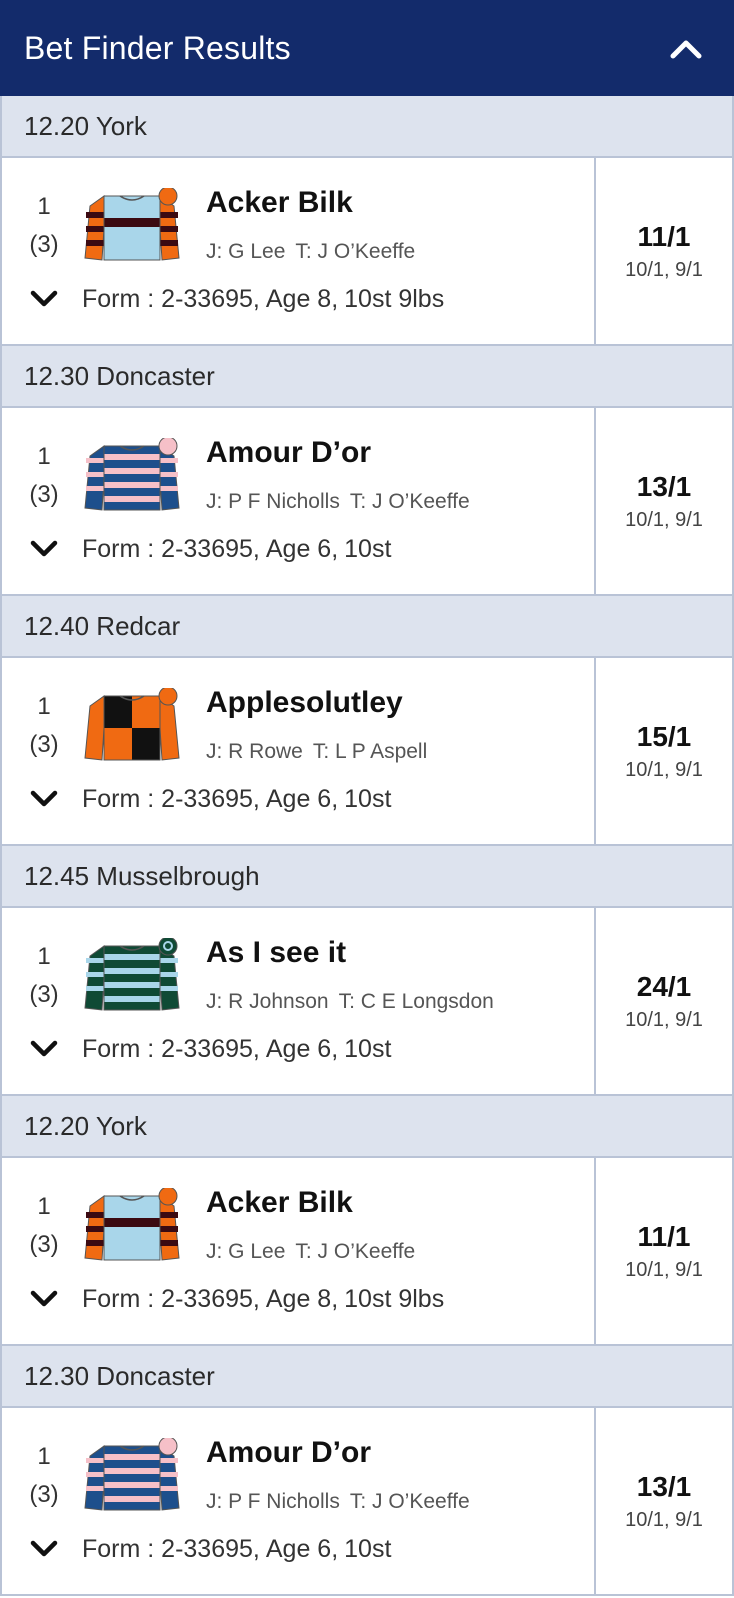 The width and height of the screenshot is (734, 1598). I want to click on chevron-up-icon, so click(686, 49).